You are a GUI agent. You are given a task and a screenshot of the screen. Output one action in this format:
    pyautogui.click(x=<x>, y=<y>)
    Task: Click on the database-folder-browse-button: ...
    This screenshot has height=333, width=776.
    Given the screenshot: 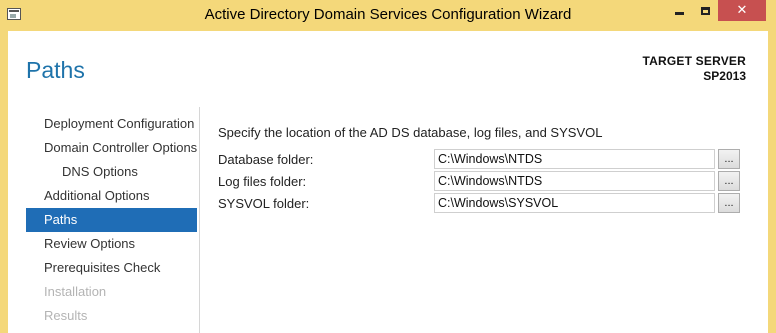 What is the action you would take?
    pyautogui.click(x=729, y=159)
    